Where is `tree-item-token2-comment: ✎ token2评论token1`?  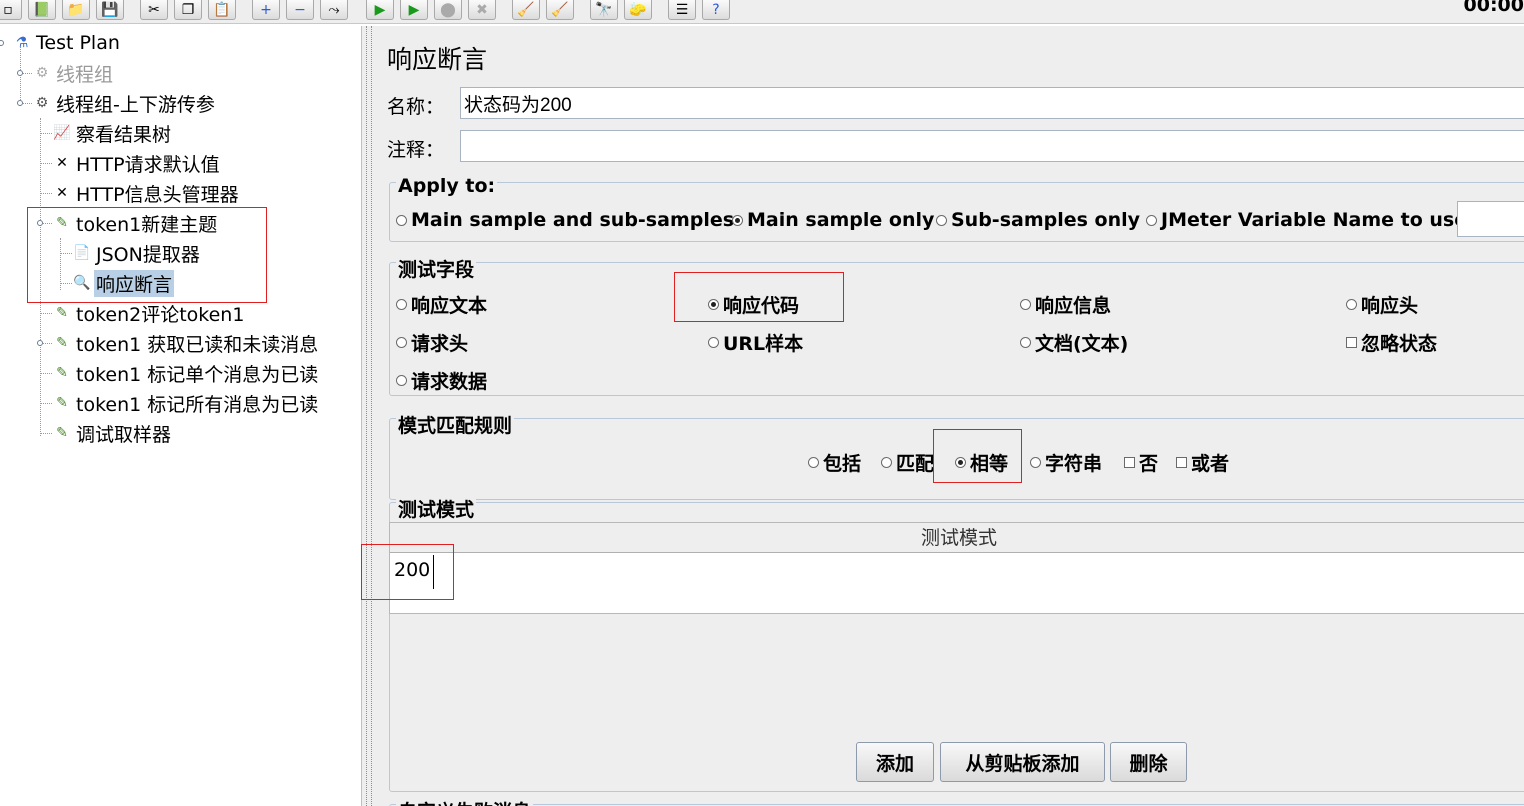
tree-item-token2-comment: ✎ token2评论token1 is located at coordinates (149, 313).